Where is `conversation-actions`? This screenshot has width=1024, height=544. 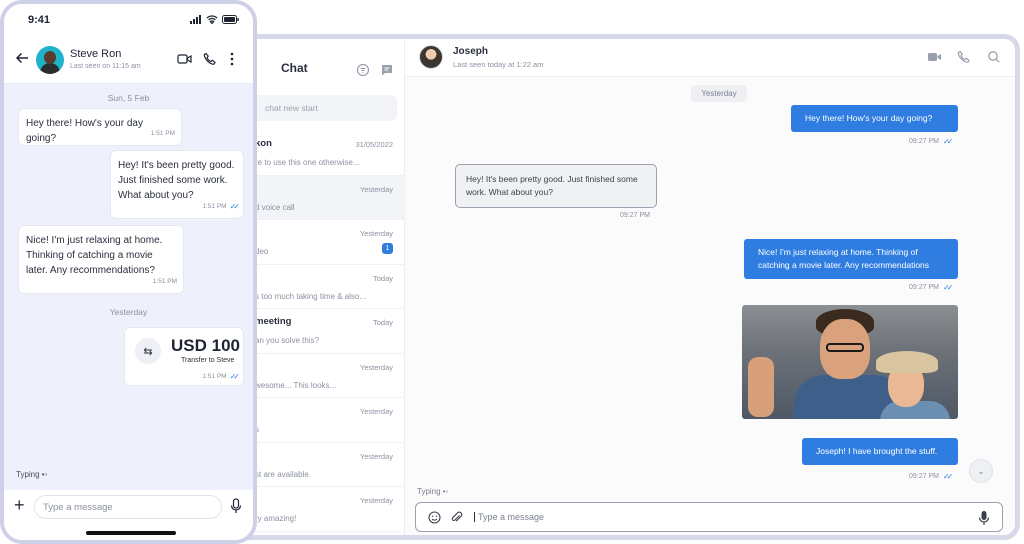
conversation-actions is located at coordinates (964, 57).